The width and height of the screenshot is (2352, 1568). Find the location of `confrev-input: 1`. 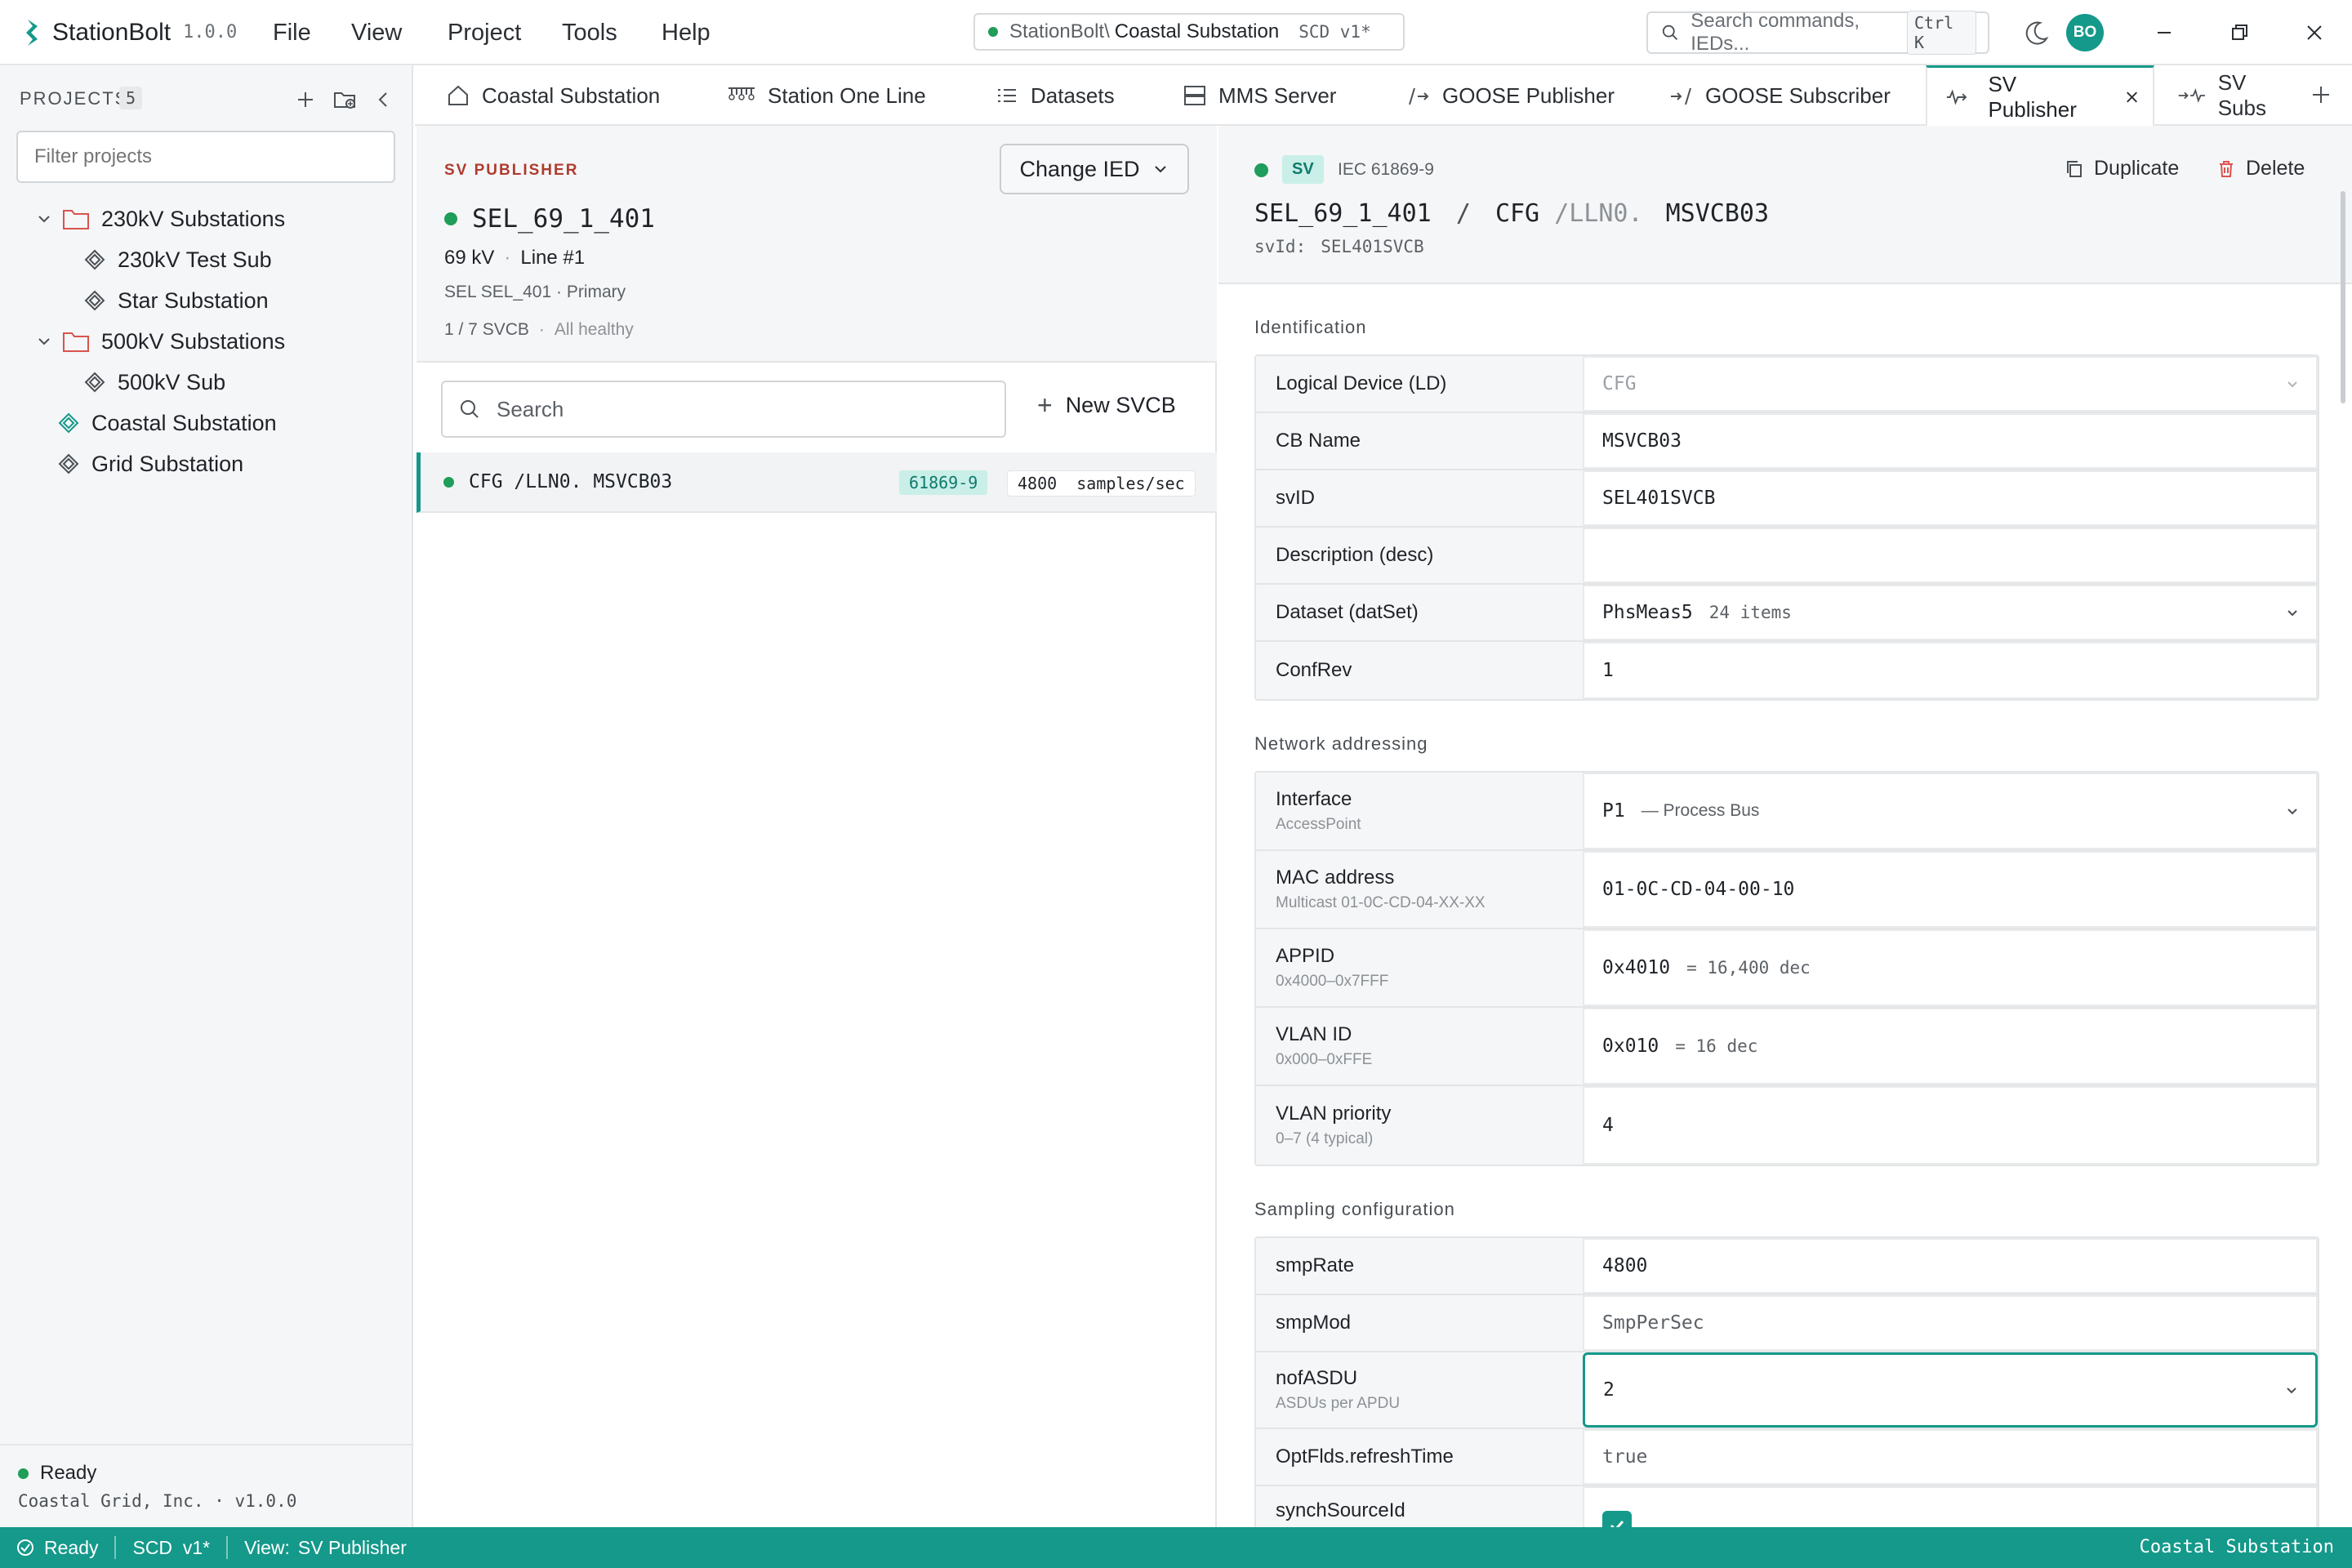

confrev-input: 1 is located at coordinates (1950, 670).